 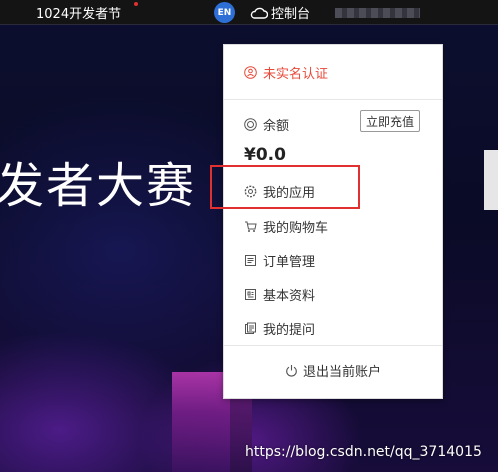 What do you see at coordinates (341, 372) in the screenshot?
I see `logout-label: 退出当前账户` at bounding box center [341, 372].